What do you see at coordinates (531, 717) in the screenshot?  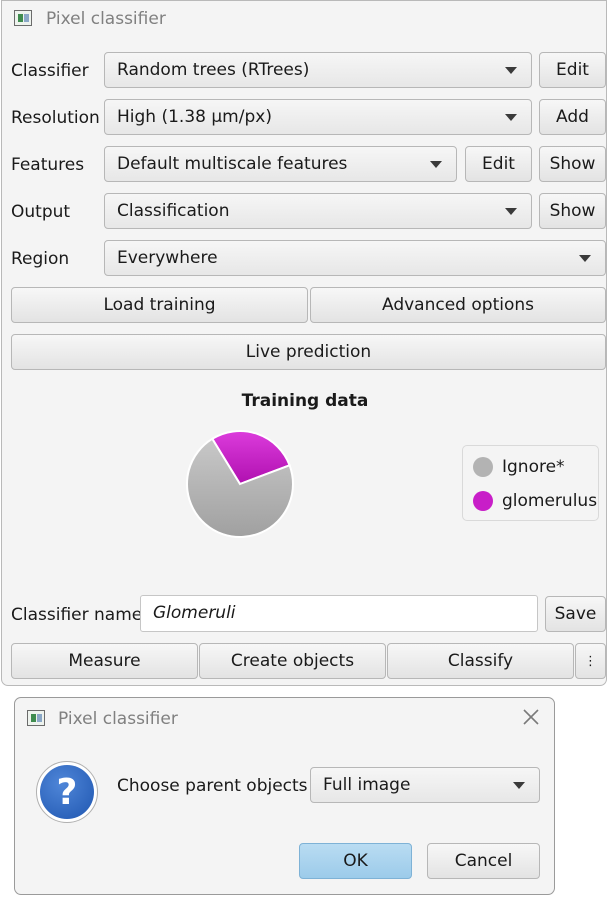 I see `close-icon` at bounding box center [531, 717].